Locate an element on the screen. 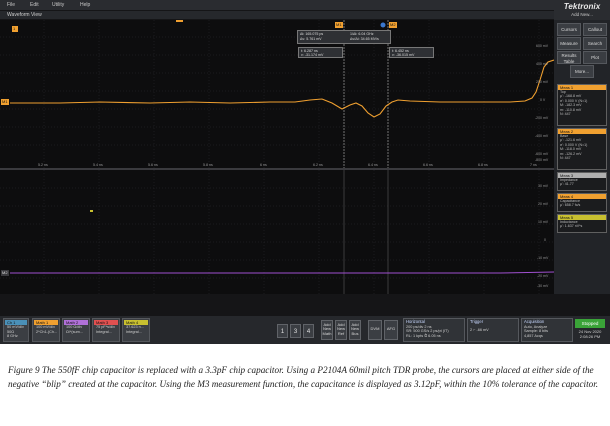 Image resolution: width=610 pixels, height=426 pixels. m2-waveform-trace is located at coordinates (282, 272).